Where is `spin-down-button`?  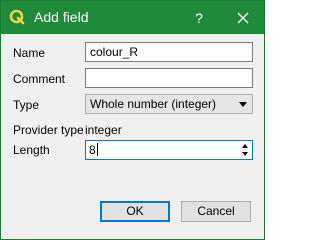 spin-down-button is located at coordinates (245, 154).